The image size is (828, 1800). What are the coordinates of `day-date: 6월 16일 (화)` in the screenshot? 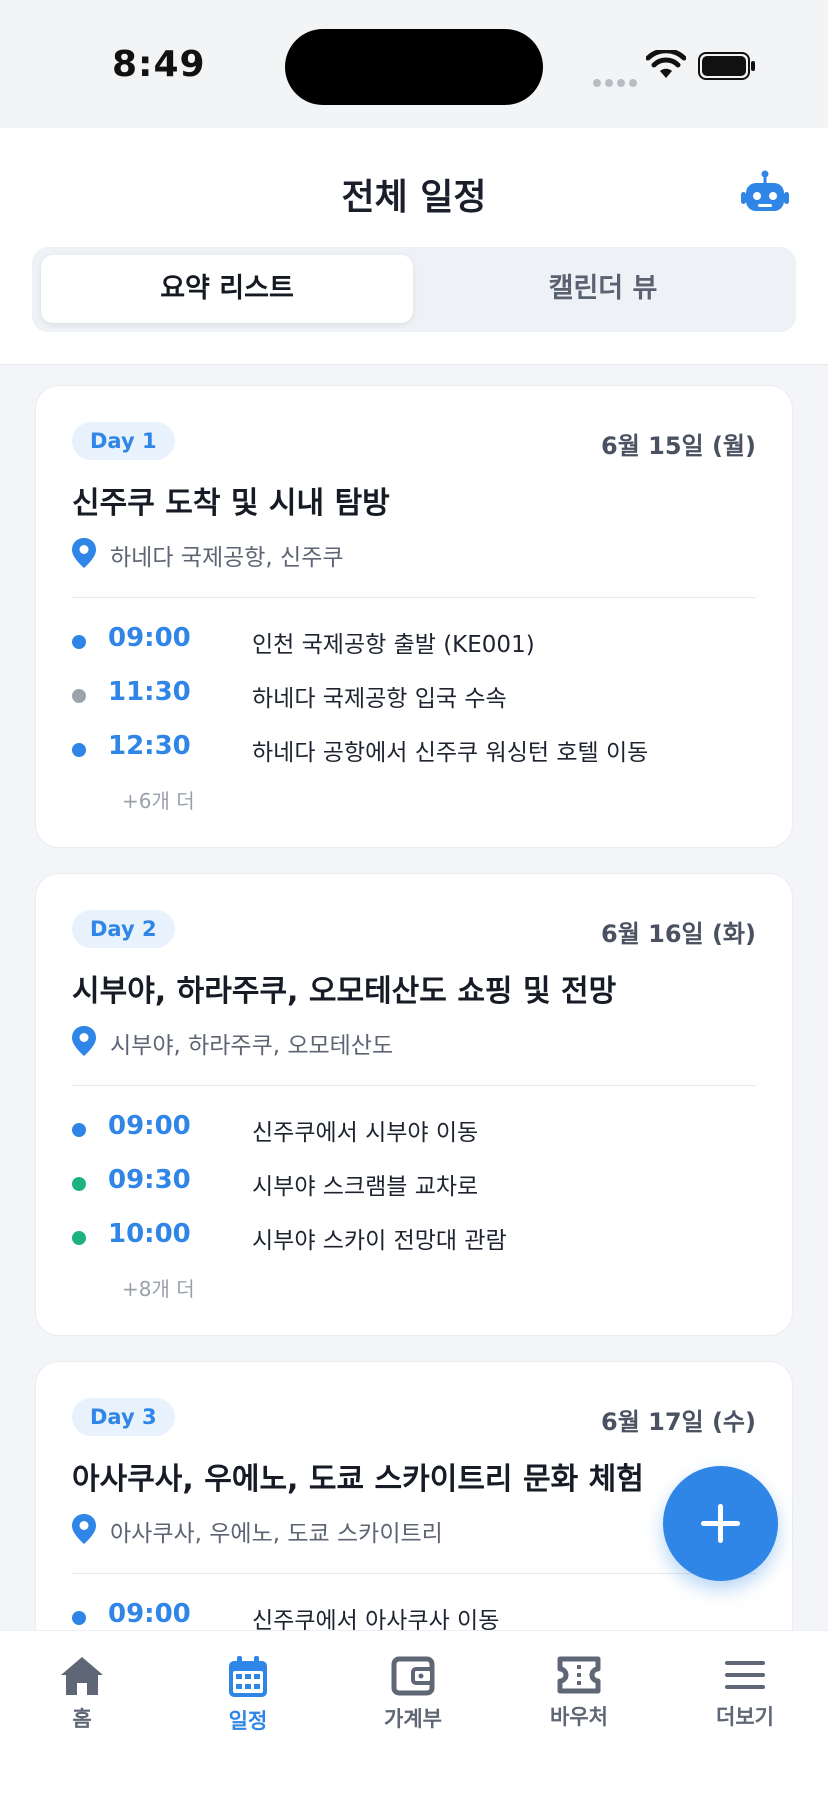 It's located at (678, 934).